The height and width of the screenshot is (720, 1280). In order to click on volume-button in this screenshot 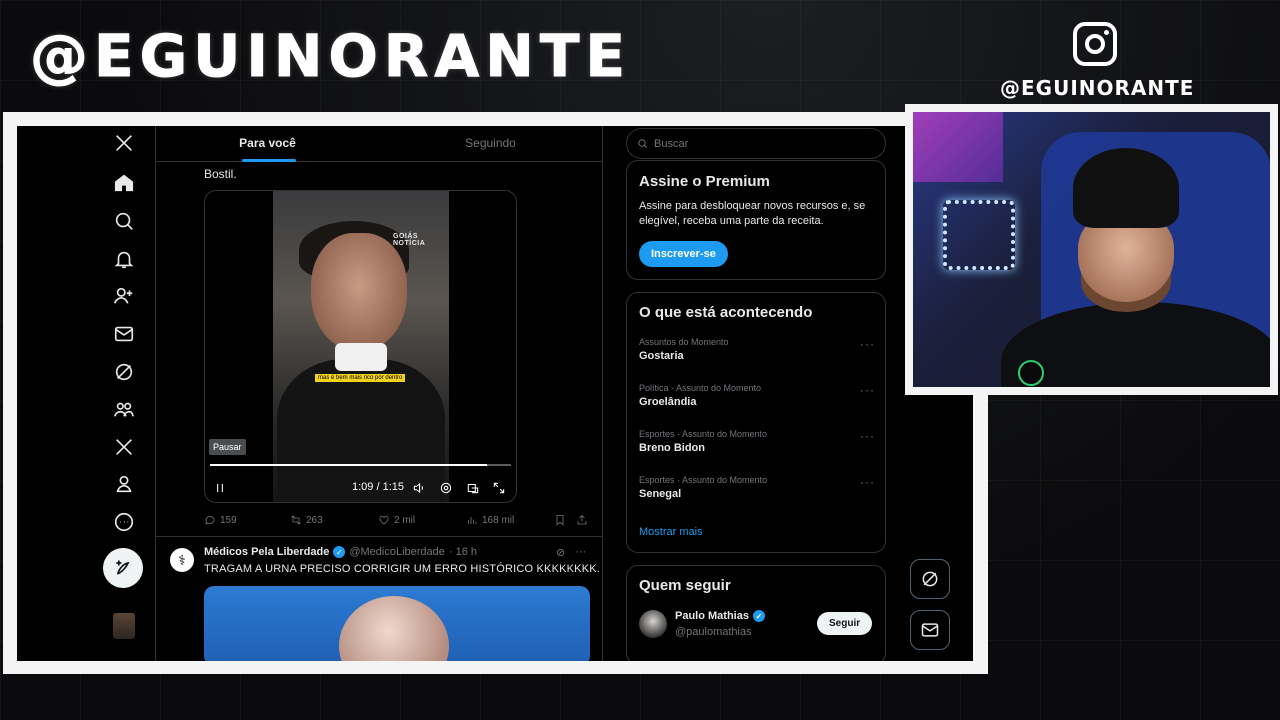, I will do `click(419, 488)`.